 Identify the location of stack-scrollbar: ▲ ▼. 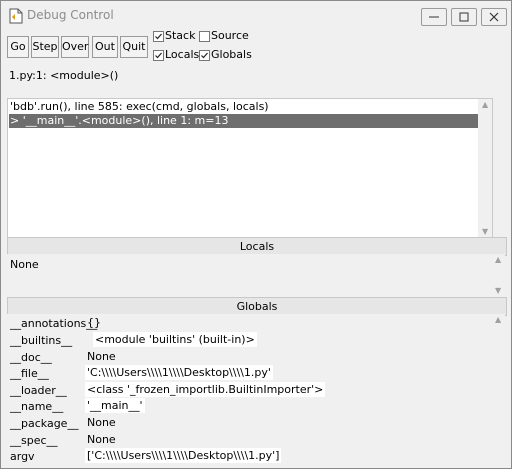
(485, 168).